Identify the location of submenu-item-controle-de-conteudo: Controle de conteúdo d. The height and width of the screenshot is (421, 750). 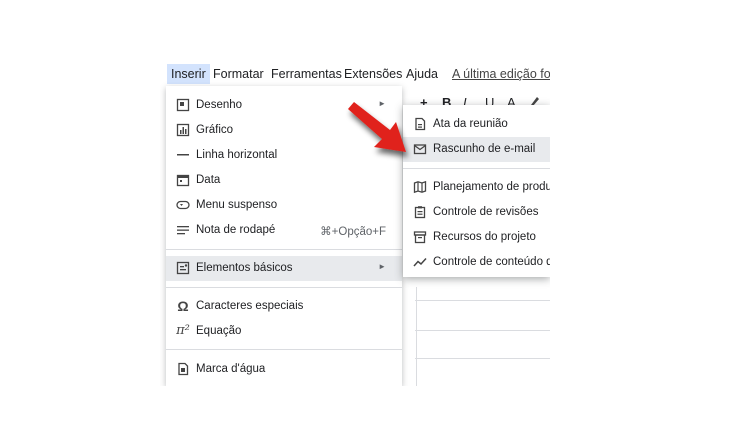
(476, 262).